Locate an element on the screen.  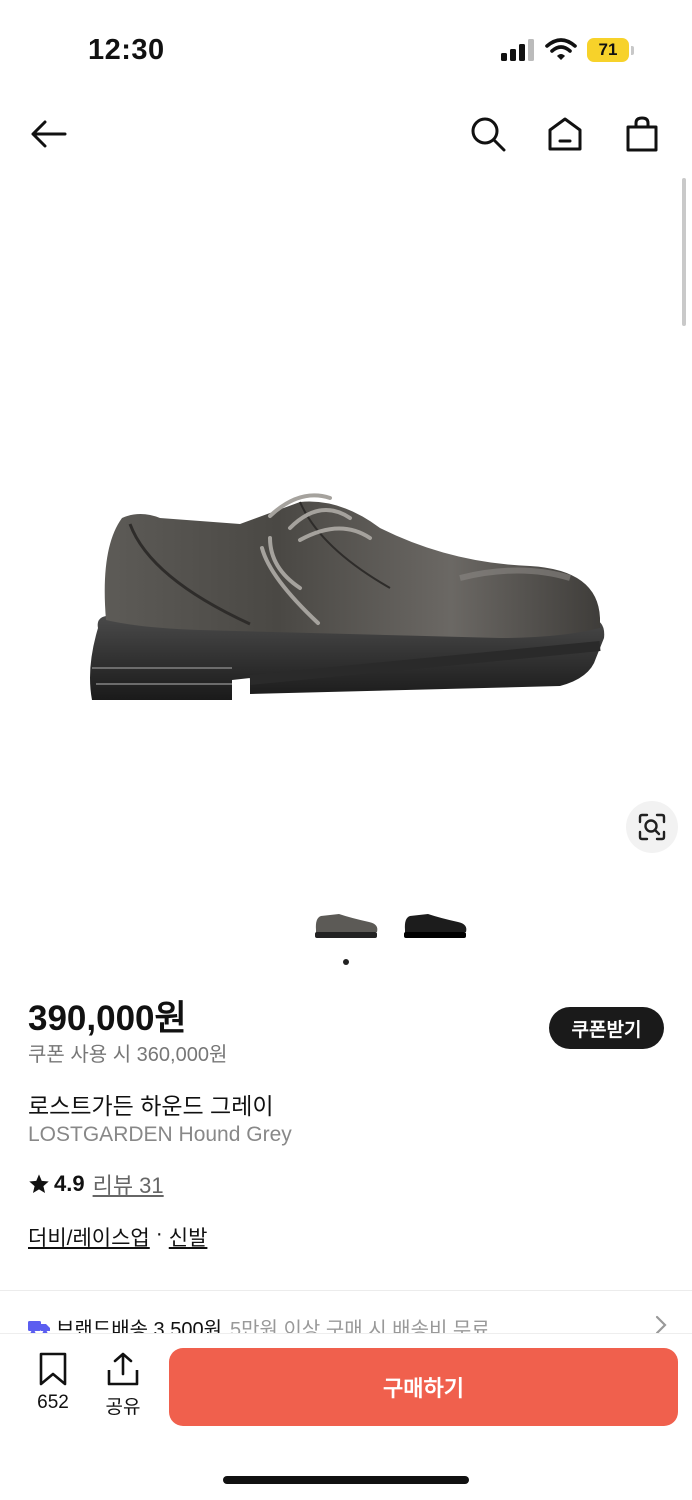
bookmark-button: 652 is located at coordinates (53, 1383).